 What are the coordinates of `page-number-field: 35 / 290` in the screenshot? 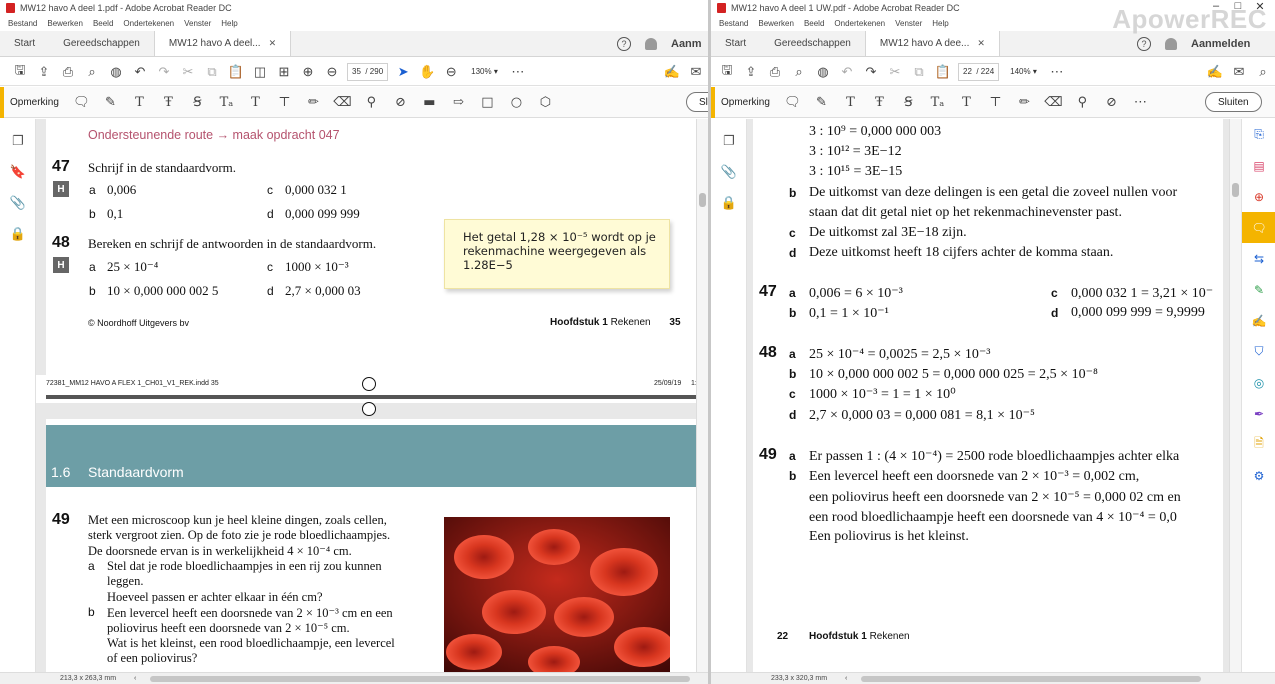 It's located at (368, 71).